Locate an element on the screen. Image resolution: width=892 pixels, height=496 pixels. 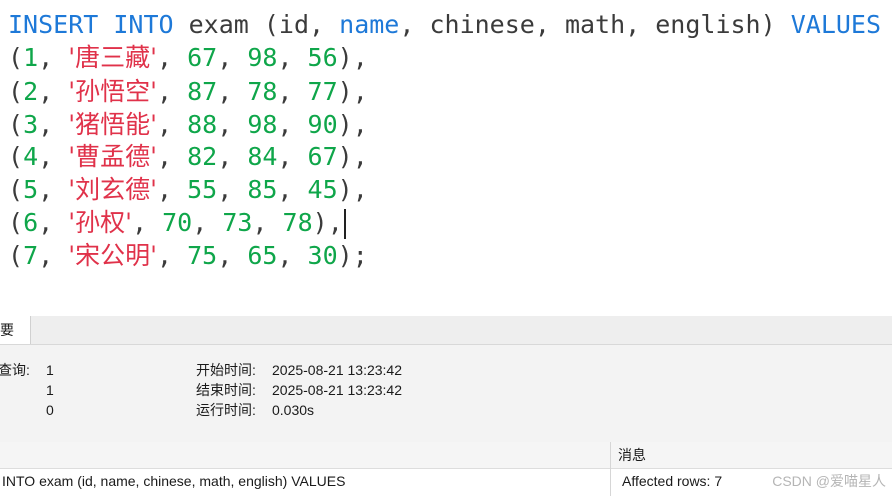
value-english: 90 is located at coordinates (322, 124).